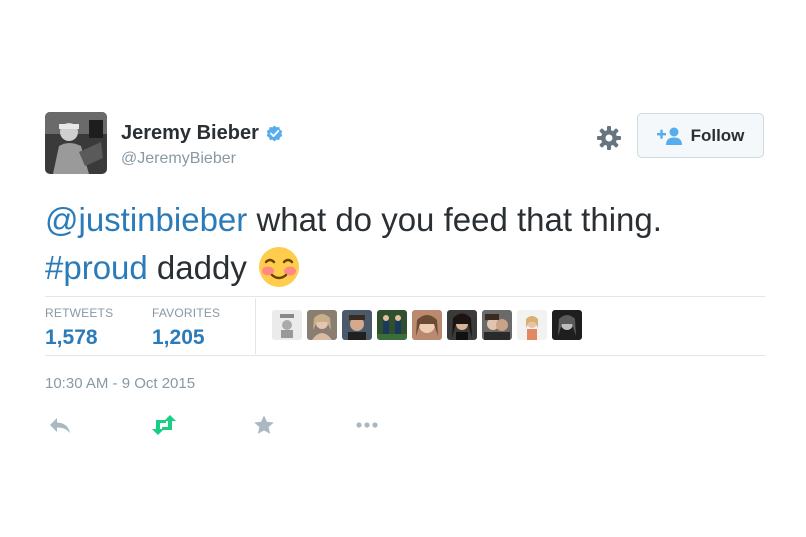 This screenshot has width=806, height=537. I want to click on blush-emoji-icon, so click(278, 267).